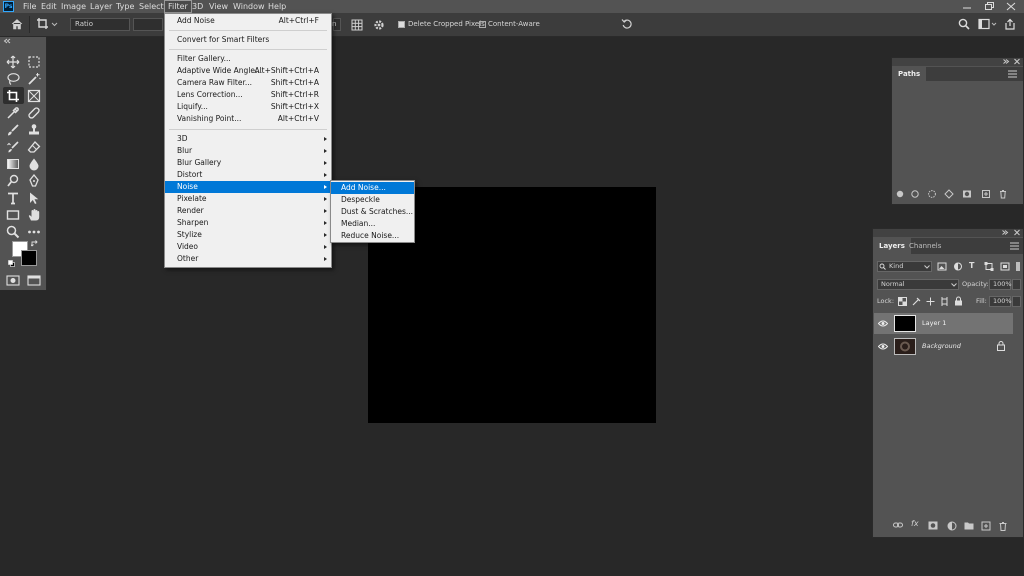 This screenshot has height=576, width=1024. I want to click on fill-input: 100%, so click(1000, 301).